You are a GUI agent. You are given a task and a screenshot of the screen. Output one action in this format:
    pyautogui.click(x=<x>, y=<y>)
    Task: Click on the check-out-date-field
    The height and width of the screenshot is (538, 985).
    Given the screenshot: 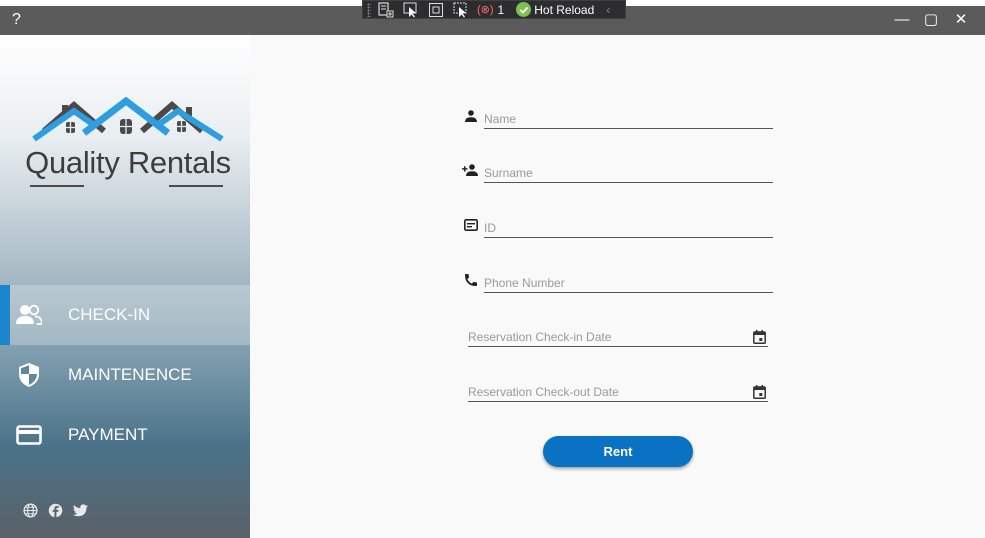 What is the action you would take?
    pyautogui.click(x=618, y=390)
    